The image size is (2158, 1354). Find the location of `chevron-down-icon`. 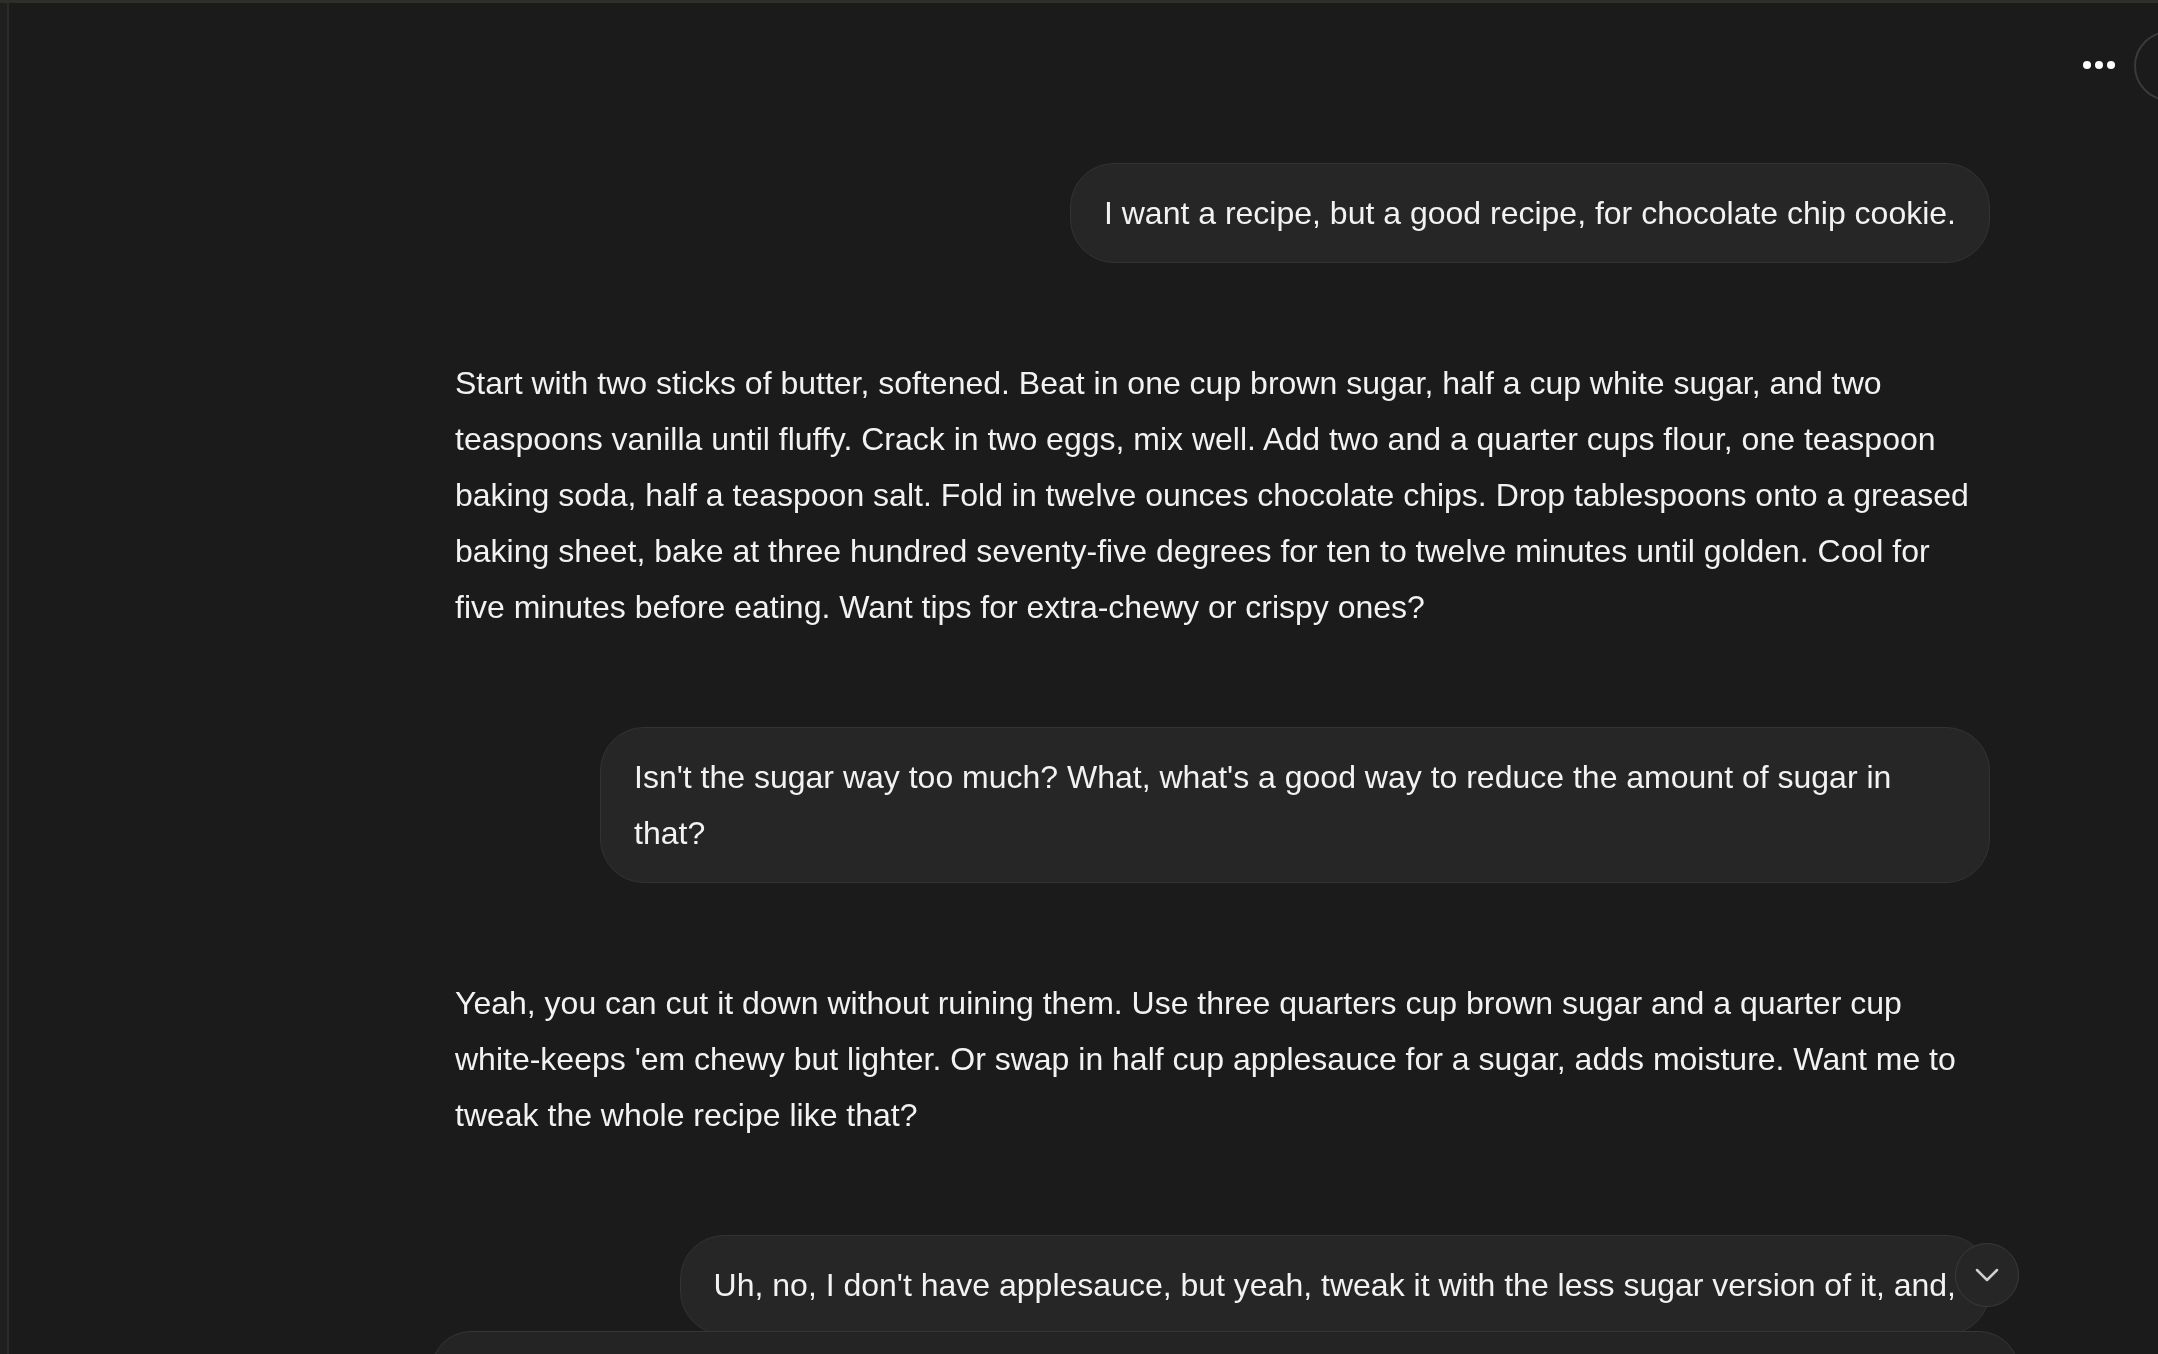

chevron-down-icon is located at coordinates (1987, 1275).